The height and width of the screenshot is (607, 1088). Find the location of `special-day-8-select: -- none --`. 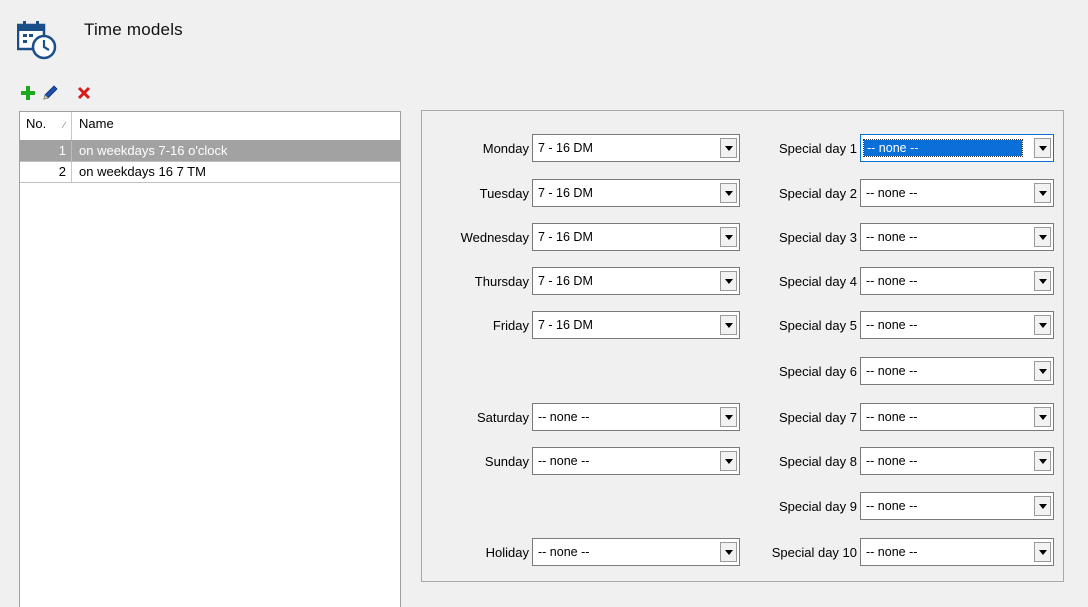

special-day-8-select: -- none -- is located at coordinates (957, 461).